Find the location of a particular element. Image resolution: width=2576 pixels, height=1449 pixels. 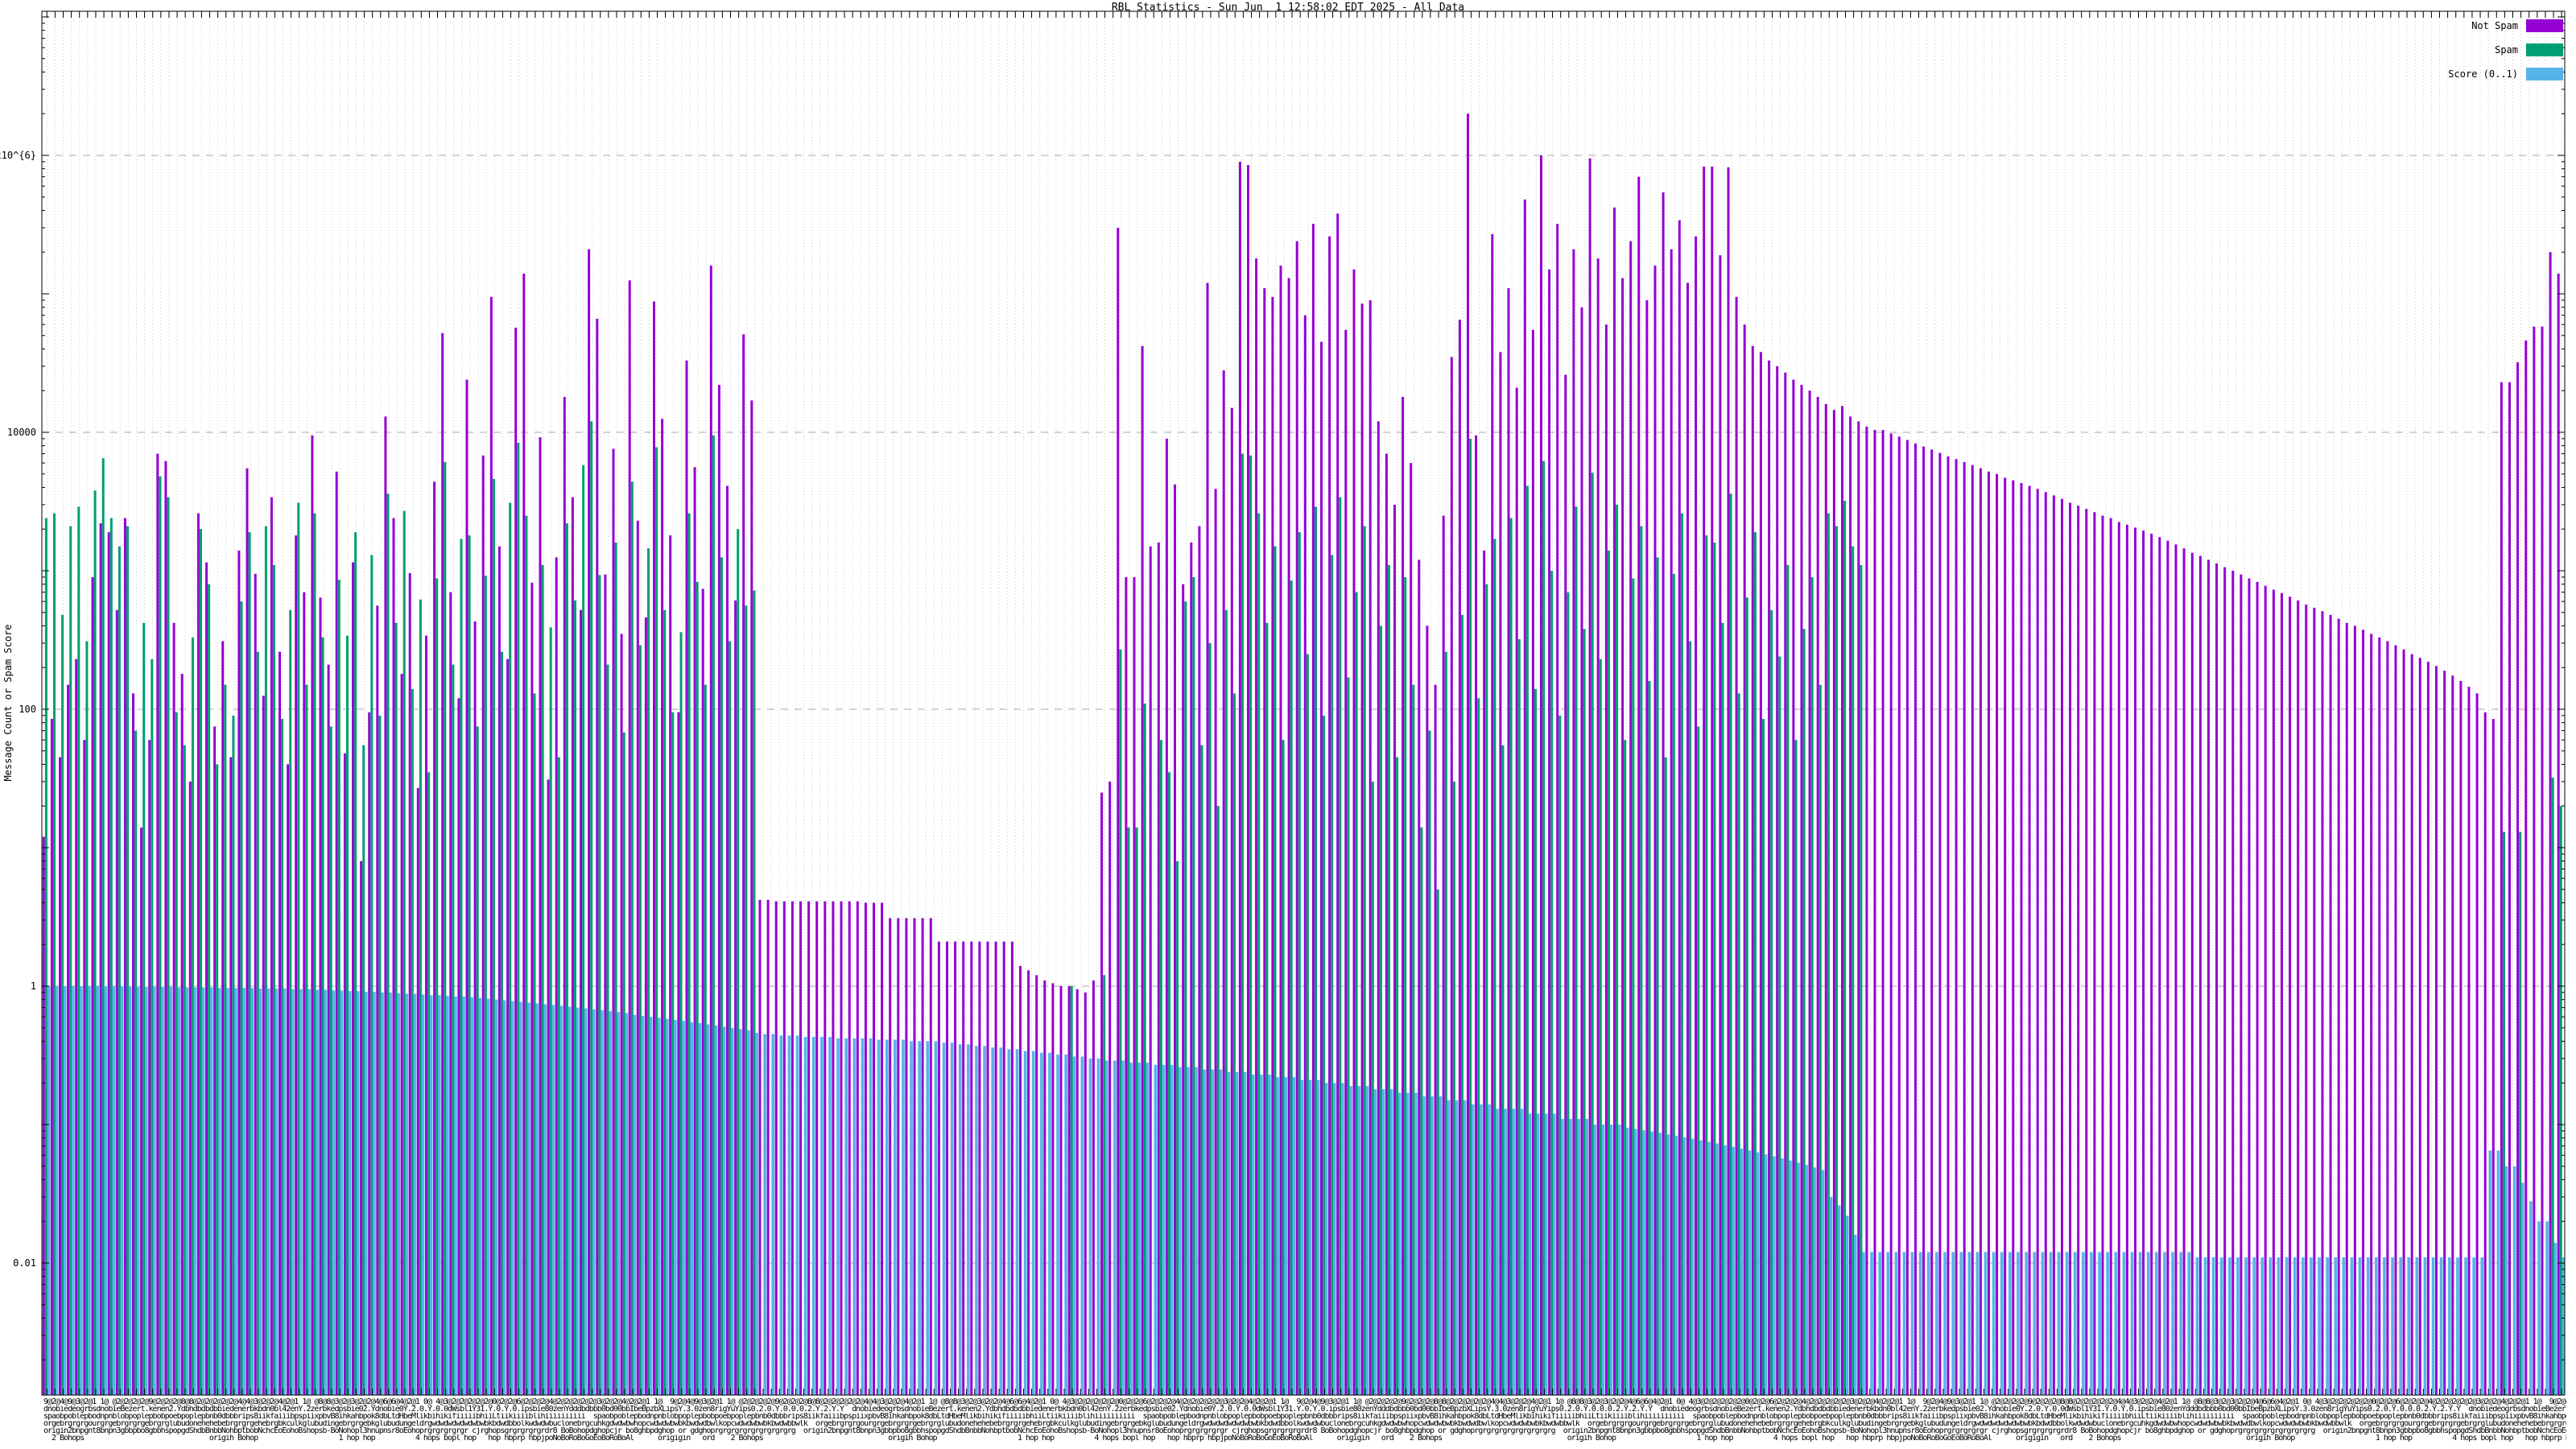

legend-swatch-spam-icon is located at coordinates (2544, 49).